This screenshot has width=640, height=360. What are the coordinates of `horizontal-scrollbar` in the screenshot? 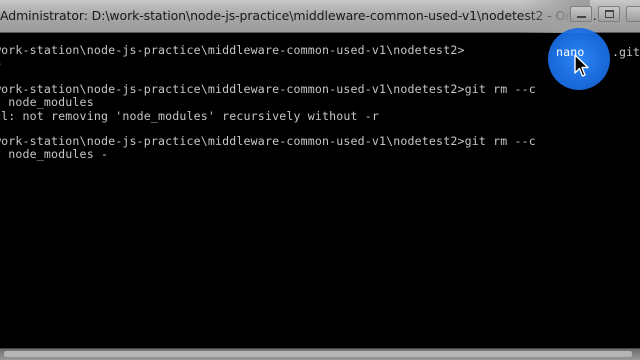 It's located at (320, 354).